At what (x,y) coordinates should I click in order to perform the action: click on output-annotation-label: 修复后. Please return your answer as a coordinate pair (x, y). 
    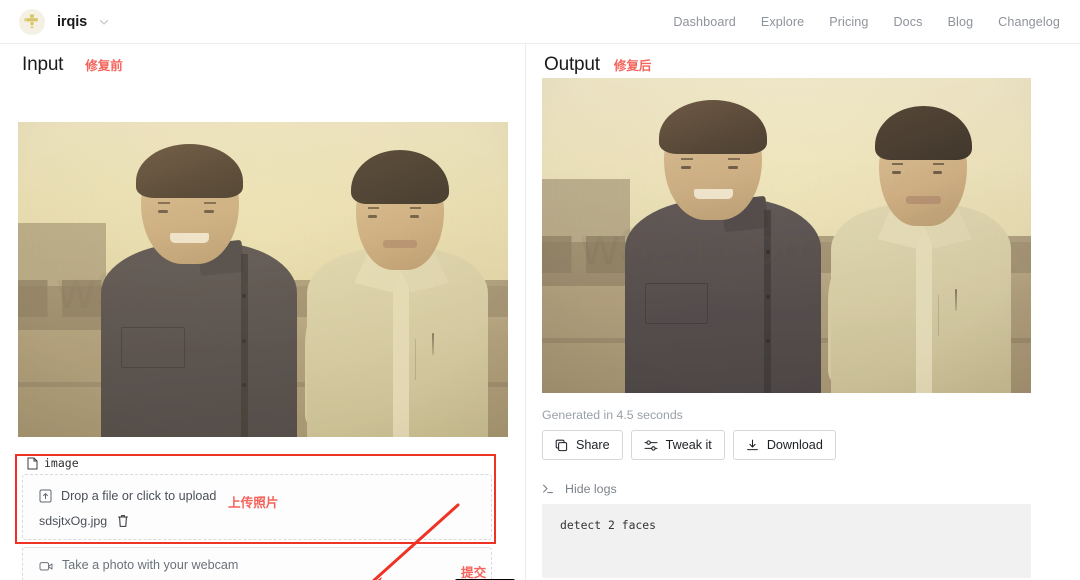
    Looking at the image, I should click on (632, 65).